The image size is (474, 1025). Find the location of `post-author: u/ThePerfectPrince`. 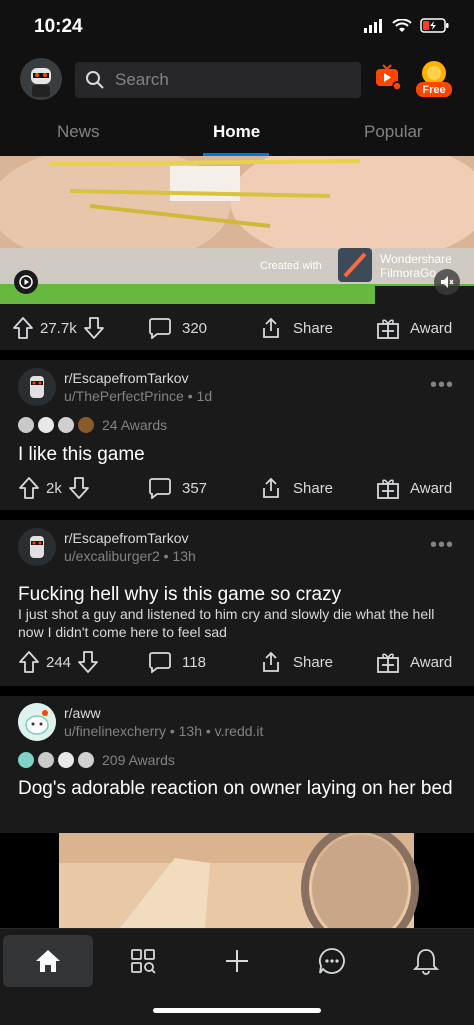

post-author: u/ThePerfectPrince is located at coordinates (124, 396).